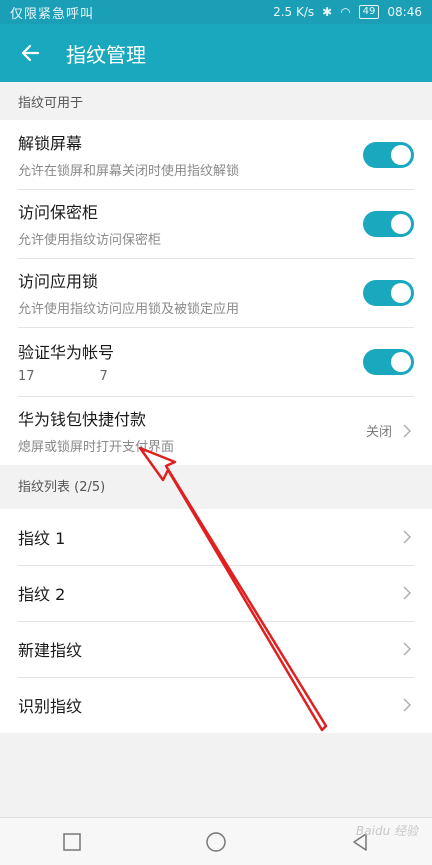  What do you see at coordinates (96, 447) in the screenshot?
I see `setting-subtitle: 熄屏或锁屏时打开支付界面` at bounding box center [96, 447].